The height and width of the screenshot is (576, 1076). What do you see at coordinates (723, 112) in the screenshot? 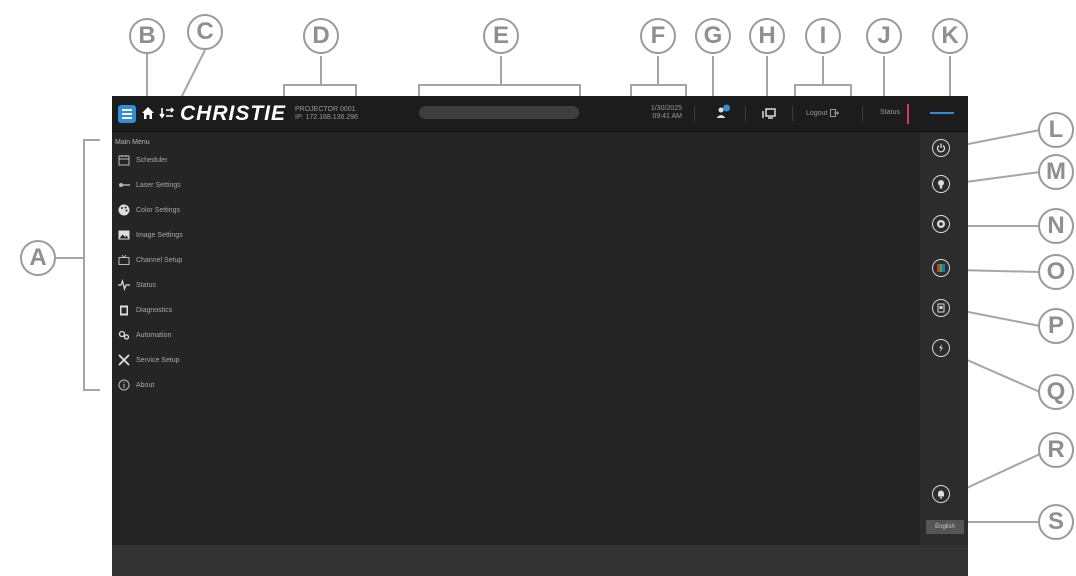
I see `users-icon` at bounding box center [723, 112].